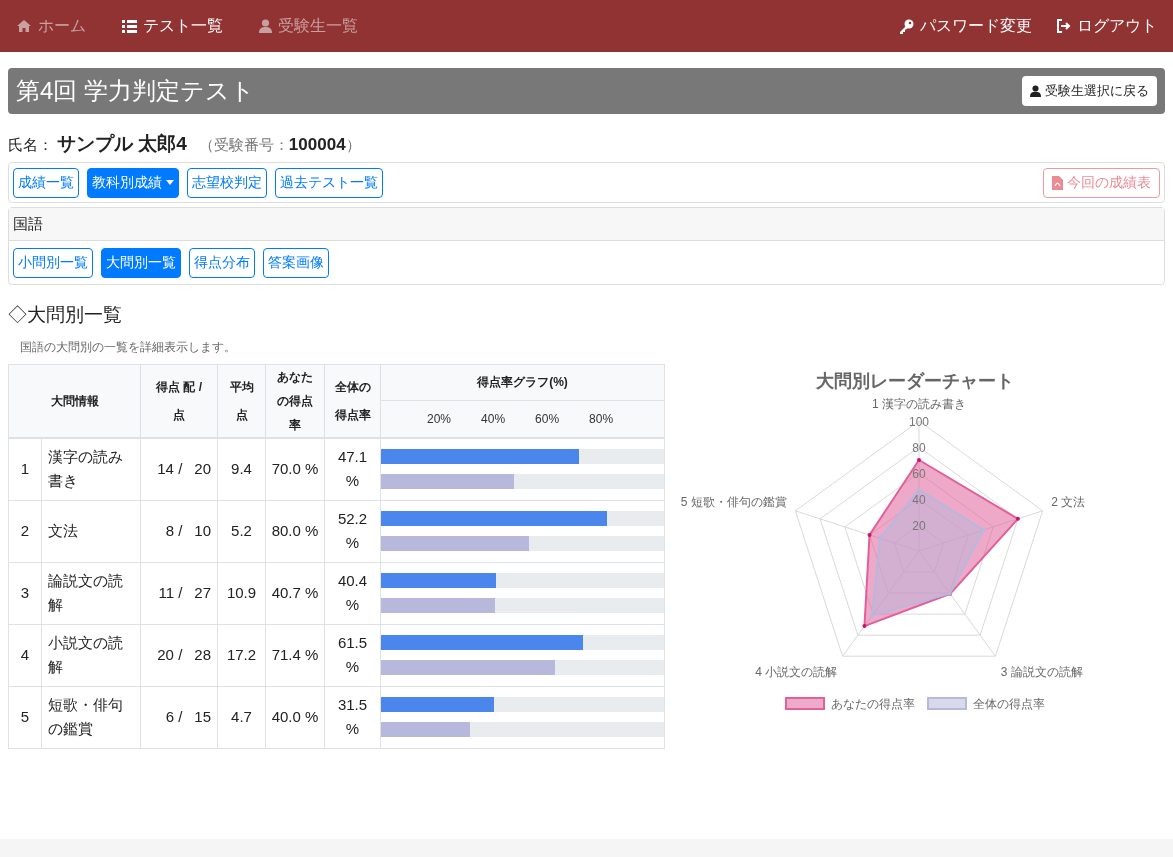 The image size is (1173, 857). What do you see at coordinates (243, 145) in the screenshot?
I see `exam-number-label: （受験番号：` at bounding box center [243, 145].